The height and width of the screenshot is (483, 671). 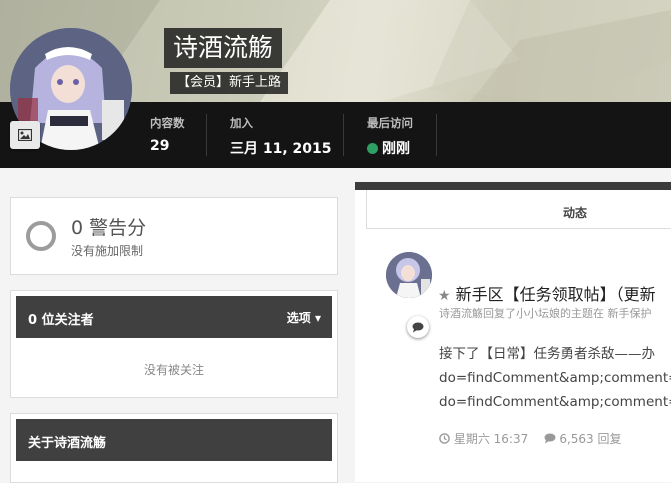 I want to click on comment-icon, so click(x=418, y=327).